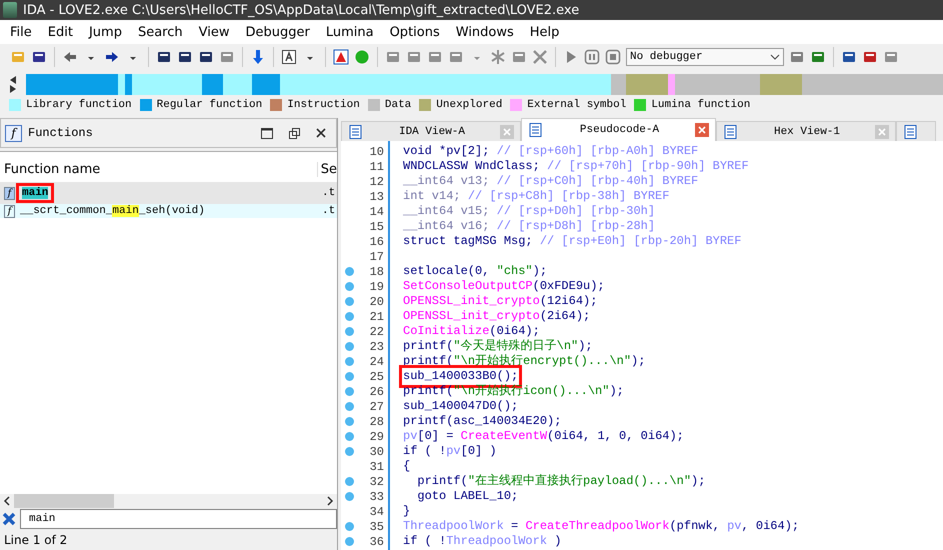 The image size is (943, 550). Describe the element at coordinates (376, 421) in the screenshot. I see `line-number: 28` at that location.